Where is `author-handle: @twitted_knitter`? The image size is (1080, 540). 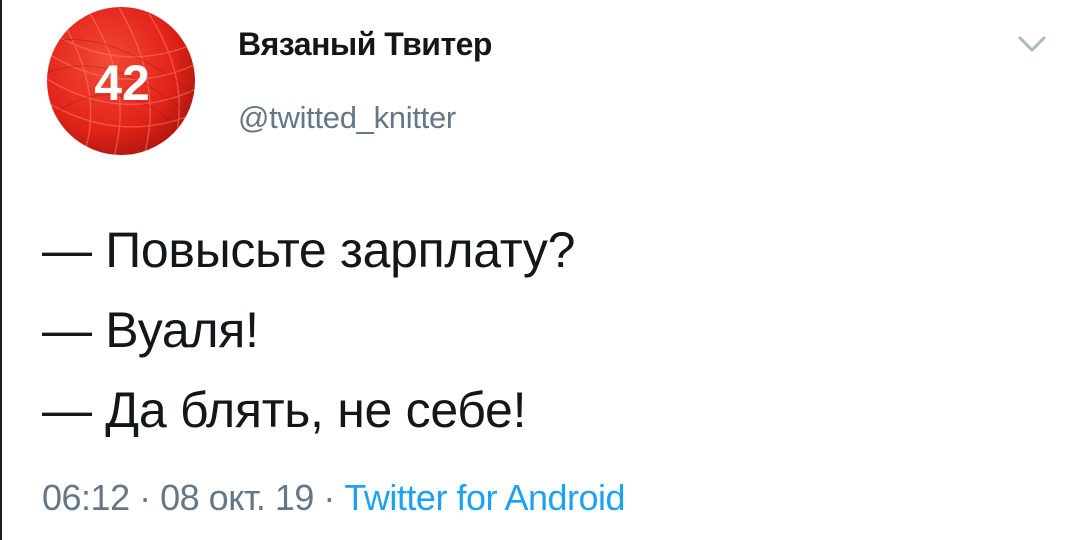 author-handle: @twitted_knitter is located at coordinates (347, 118).